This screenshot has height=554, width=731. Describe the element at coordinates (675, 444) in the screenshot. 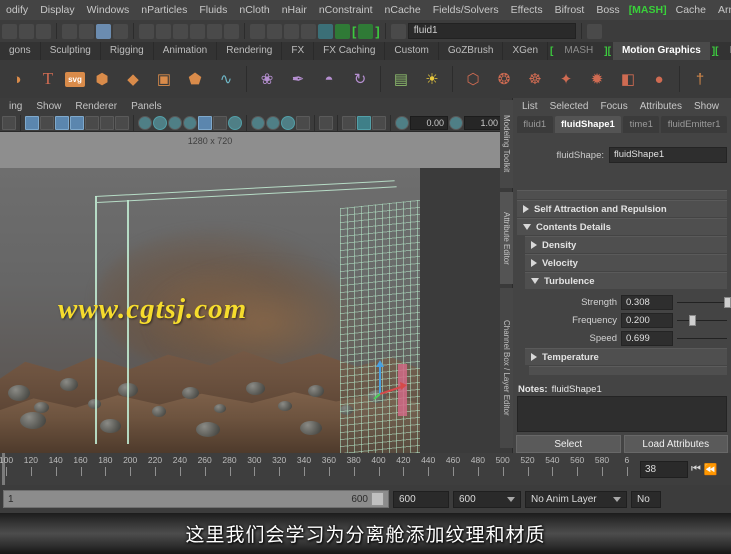

I see `load-attributes-button: Load Attributes` at that location.